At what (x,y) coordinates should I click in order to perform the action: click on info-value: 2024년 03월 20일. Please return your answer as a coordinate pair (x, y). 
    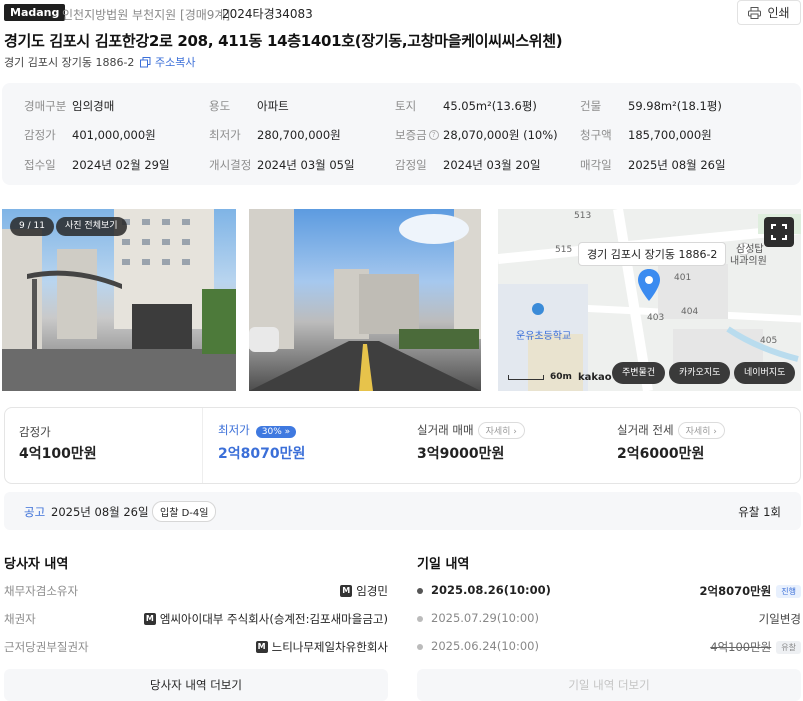
    Looking at the image, I should click on (492, 165).